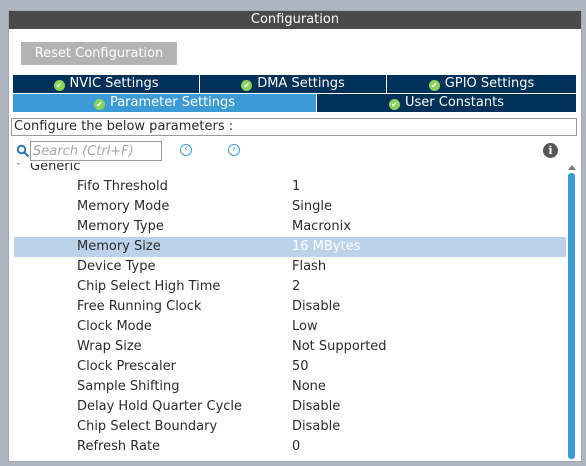 The height and width of the screenshot is (466, 586). Describe the element at coordinates (123, 206) in the screenshot. I see `param-name: Memory Mode` at that location.